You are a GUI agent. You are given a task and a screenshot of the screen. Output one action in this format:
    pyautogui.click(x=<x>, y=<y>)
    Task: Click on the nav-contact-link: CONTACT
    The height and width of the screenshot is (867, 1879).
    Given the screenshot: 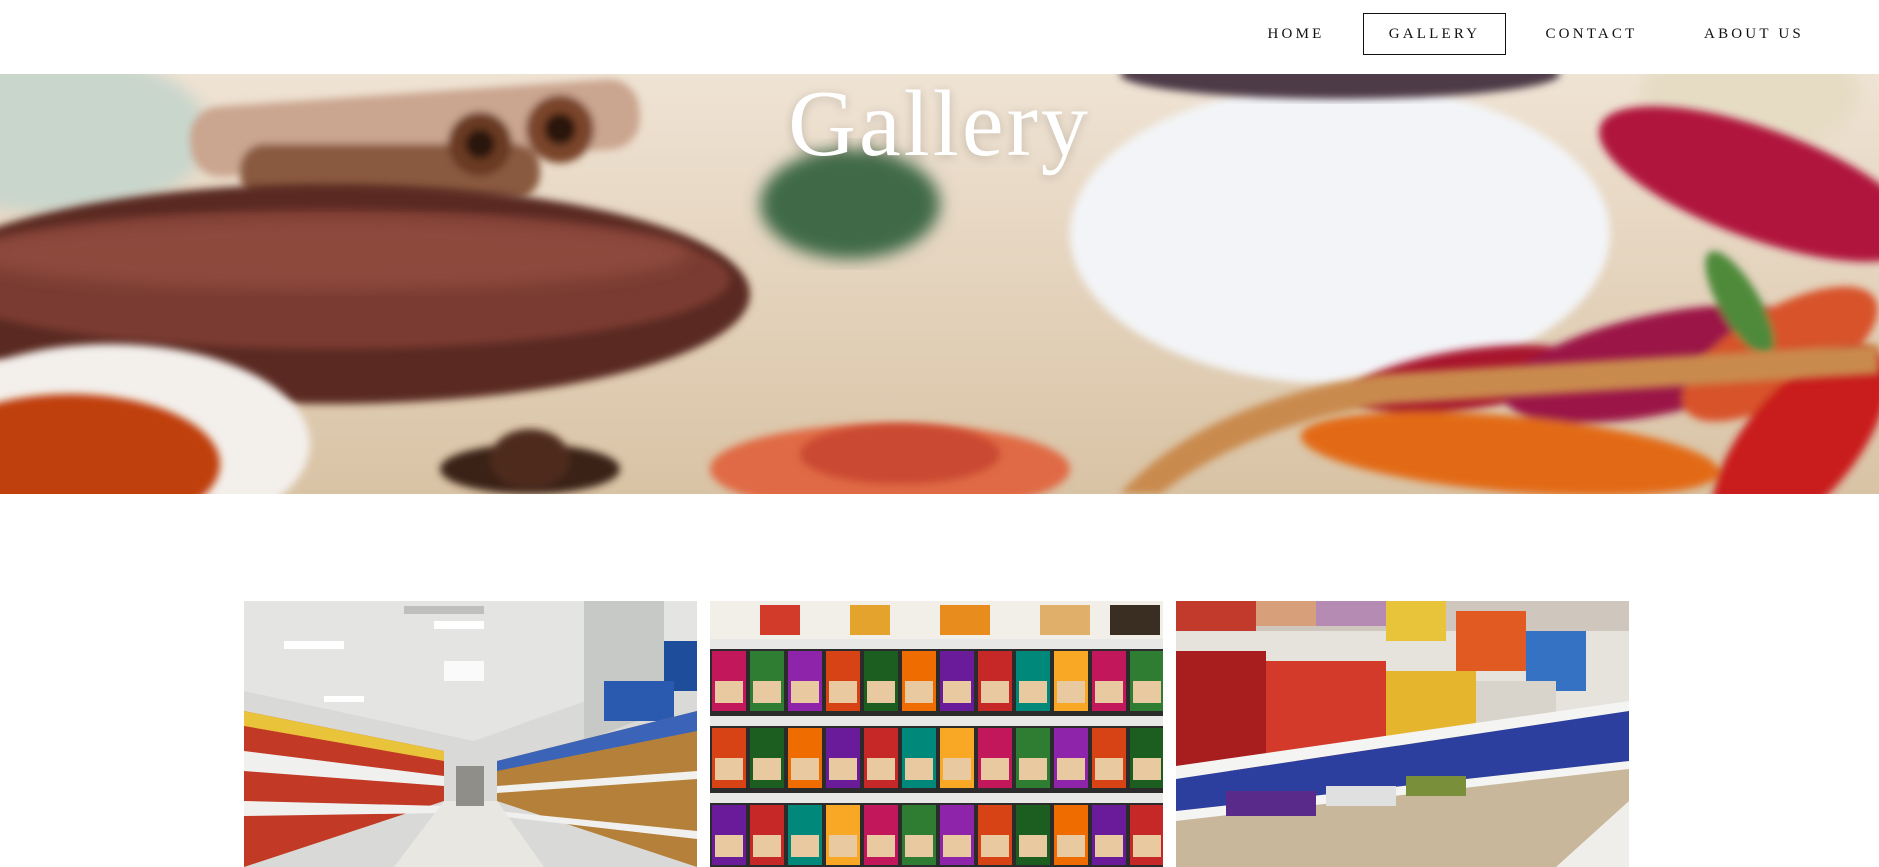 What is the action you would take?
    pyautogui.click(x=1591, y=34)
    